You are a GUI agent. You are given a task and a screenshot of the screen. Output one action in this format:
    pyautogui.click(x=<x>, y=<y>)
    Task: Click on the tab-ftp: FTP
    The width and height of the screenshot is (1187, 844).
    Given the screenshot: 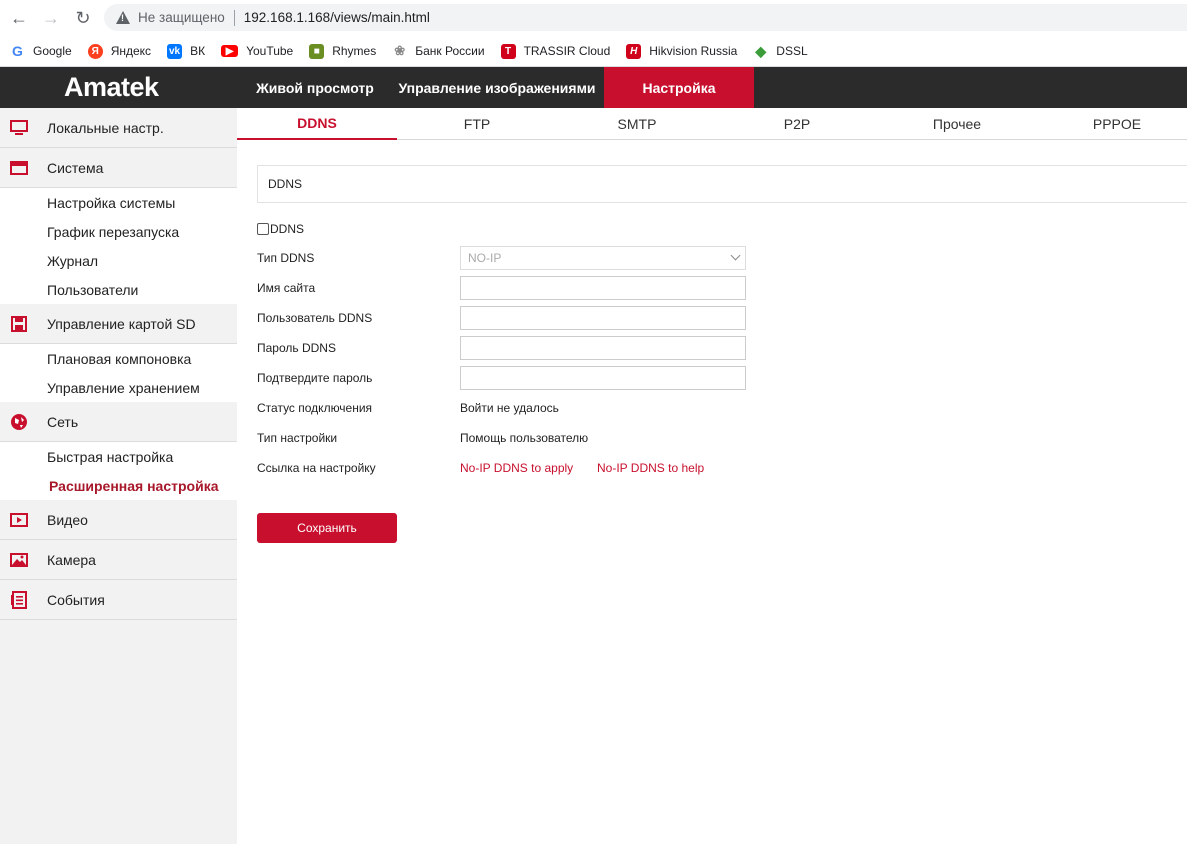 What is the action you would take?
    pyautogui.click(x=477, y=124)
    